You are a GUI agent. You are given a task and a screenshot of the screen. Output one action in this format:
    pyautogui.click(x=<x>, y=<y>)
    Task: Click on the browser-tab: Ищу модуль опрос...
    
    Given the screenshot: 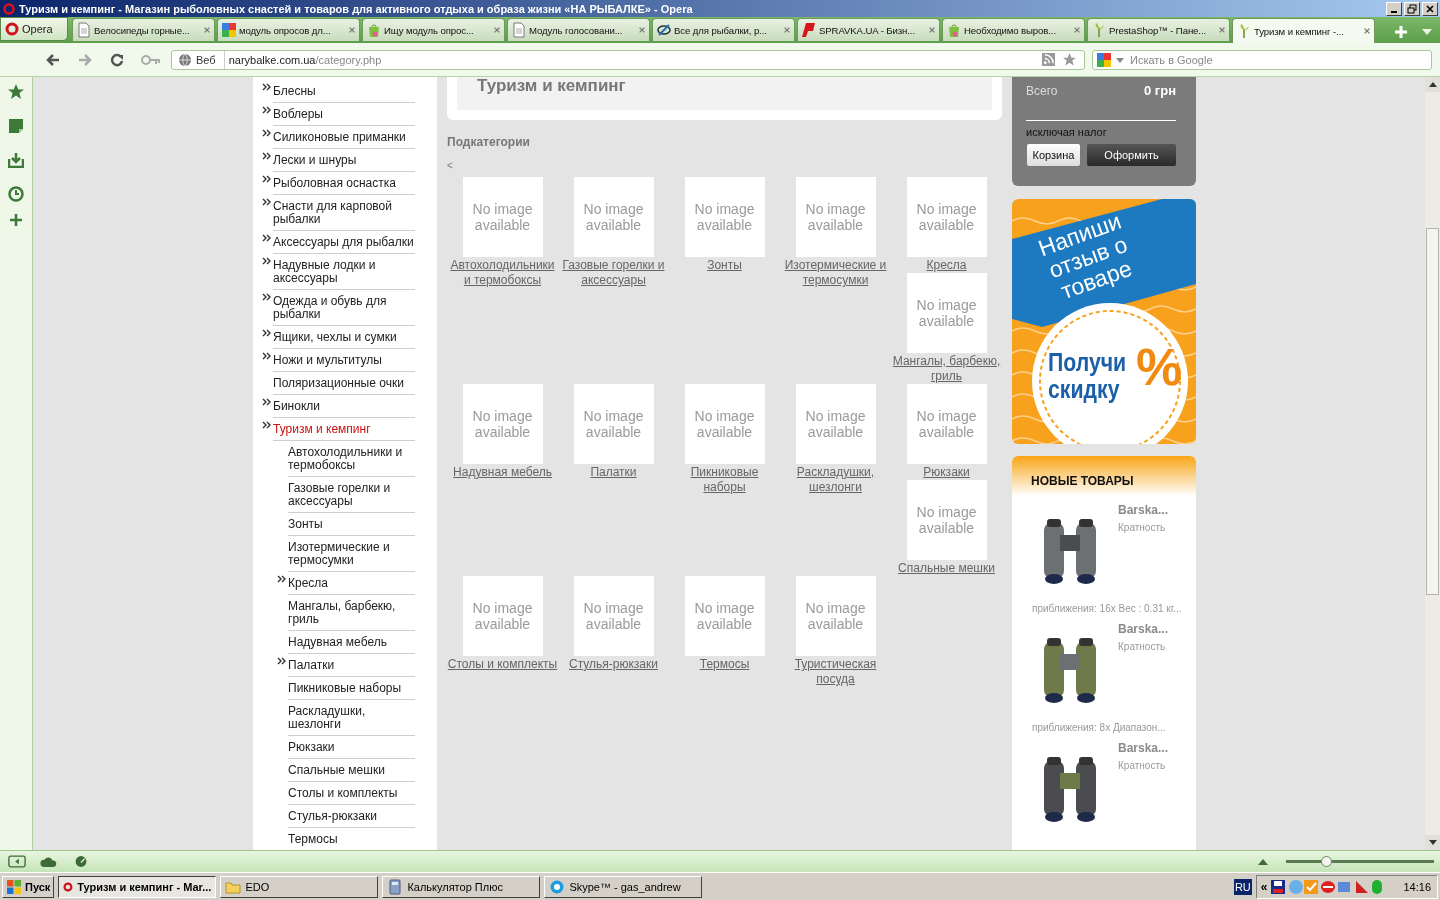 What is the action you would take?
    pyautogui.click(x=433, y=29)
    